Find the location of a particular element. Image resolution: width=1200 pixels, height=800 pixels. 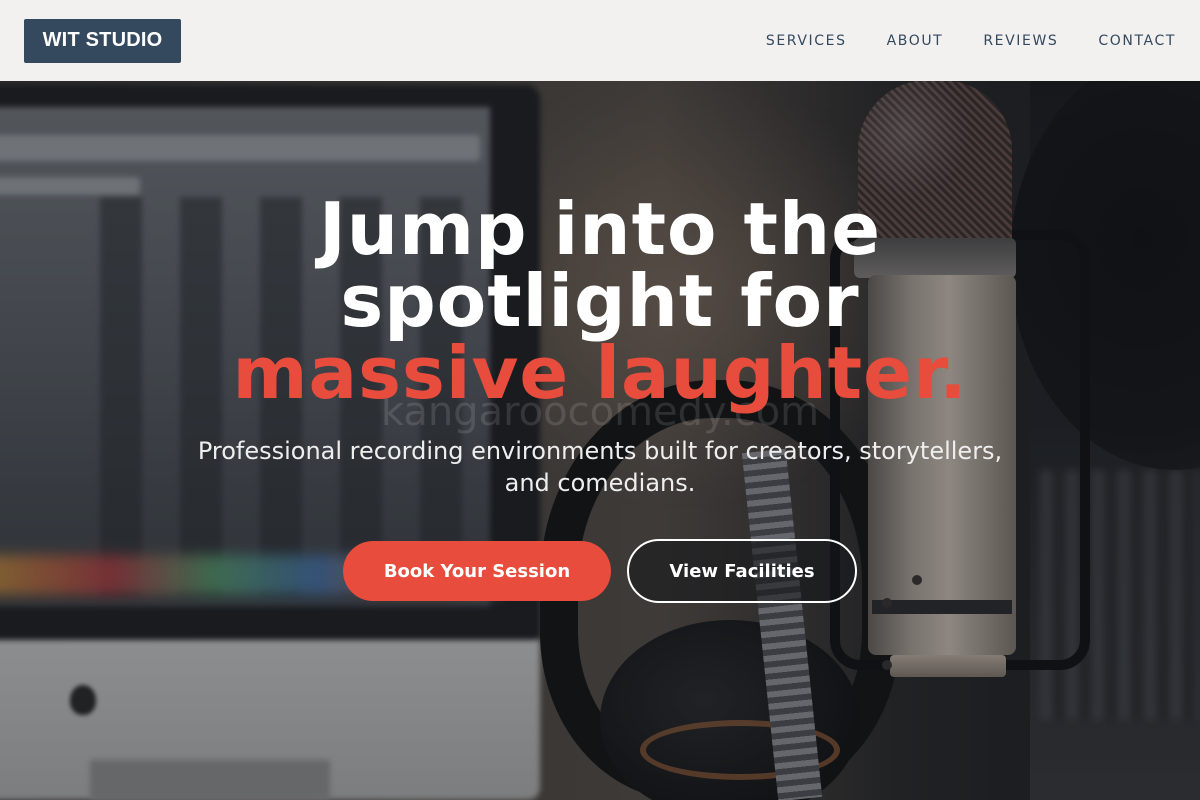

nav-link-reviews: REVIEWS is located at coordinates (1020, 41).